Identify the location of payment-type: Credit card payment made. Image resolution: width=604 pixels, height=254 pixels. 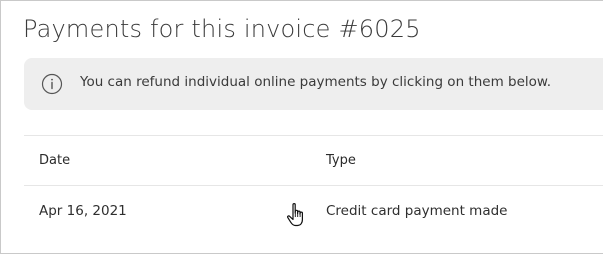
(417, 211).